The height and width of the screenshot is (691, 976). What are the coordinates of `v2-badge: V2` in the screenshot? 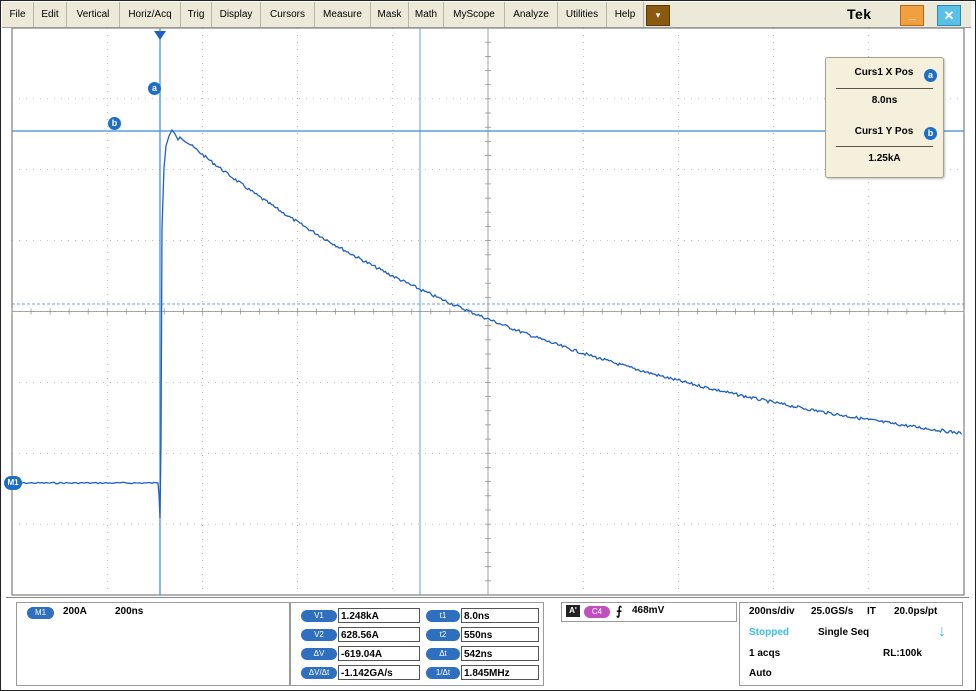 It's located at (319, 635).